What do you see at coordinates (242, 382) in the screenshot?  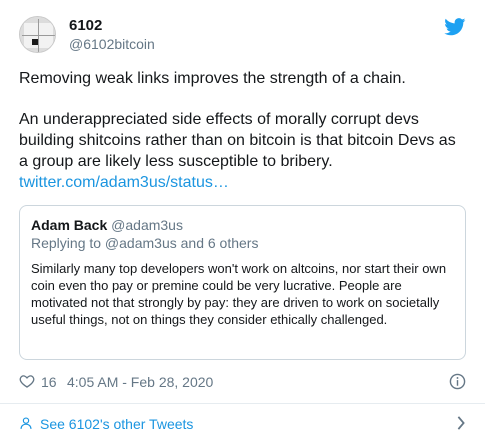 I see `tweet-meta: 16 4:05 AM - Feb 28, 2020` at bounding box center [242, 382].